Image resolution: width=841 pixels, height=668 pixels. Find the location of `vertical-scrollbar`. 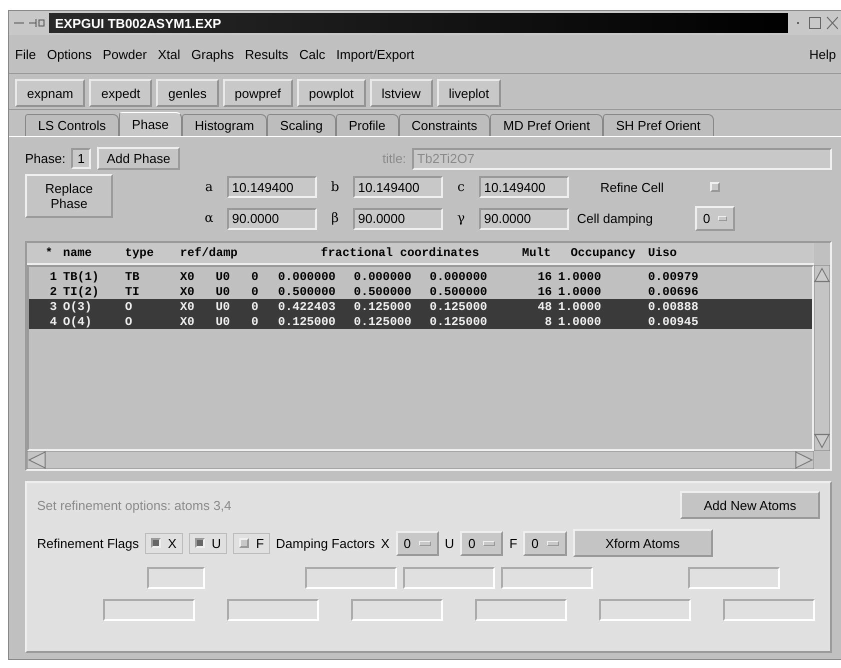

vertical-scrollbar is located at coordinates (822, 358).